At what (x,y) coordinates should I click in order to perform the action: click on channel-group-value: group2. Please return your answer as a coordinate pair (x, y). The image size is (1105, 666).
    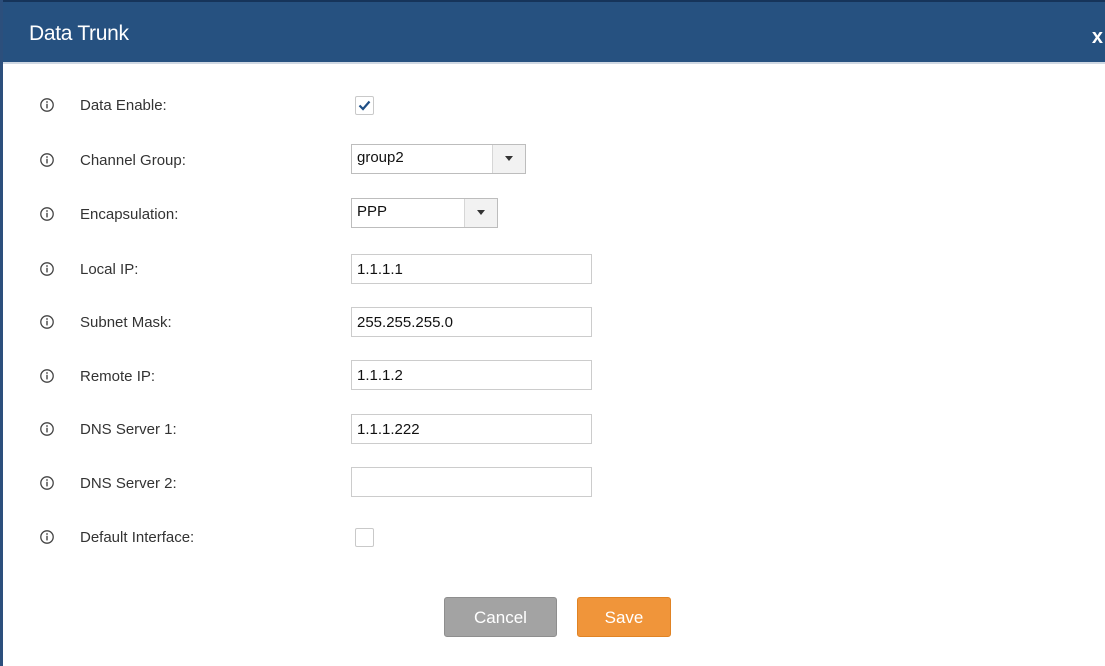
    Looking at the image, I should click on (380, 157).